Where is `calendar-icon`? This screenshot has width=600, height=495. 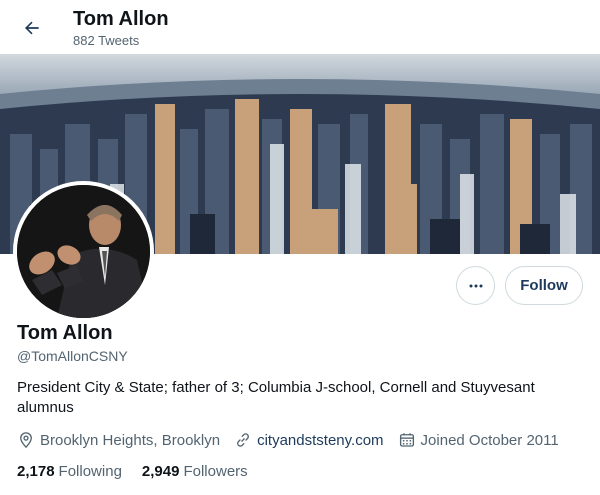 calendar-icon is located at coordinates (406, 440).